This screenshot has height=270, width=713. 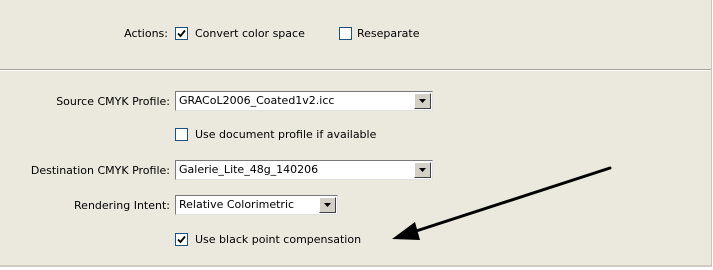 I want to click on rendering-intent-select: Relative Colorimetric, so click(x=256, y=205).